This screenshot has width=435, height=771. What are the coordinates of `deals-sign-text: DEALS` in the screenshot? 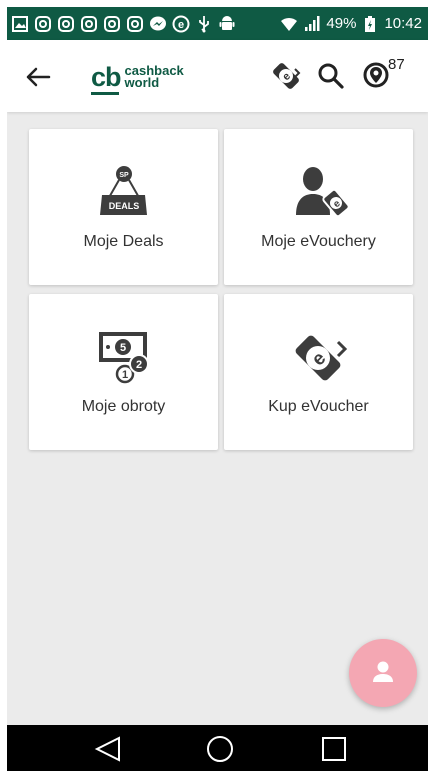 It's located at (123, 206).